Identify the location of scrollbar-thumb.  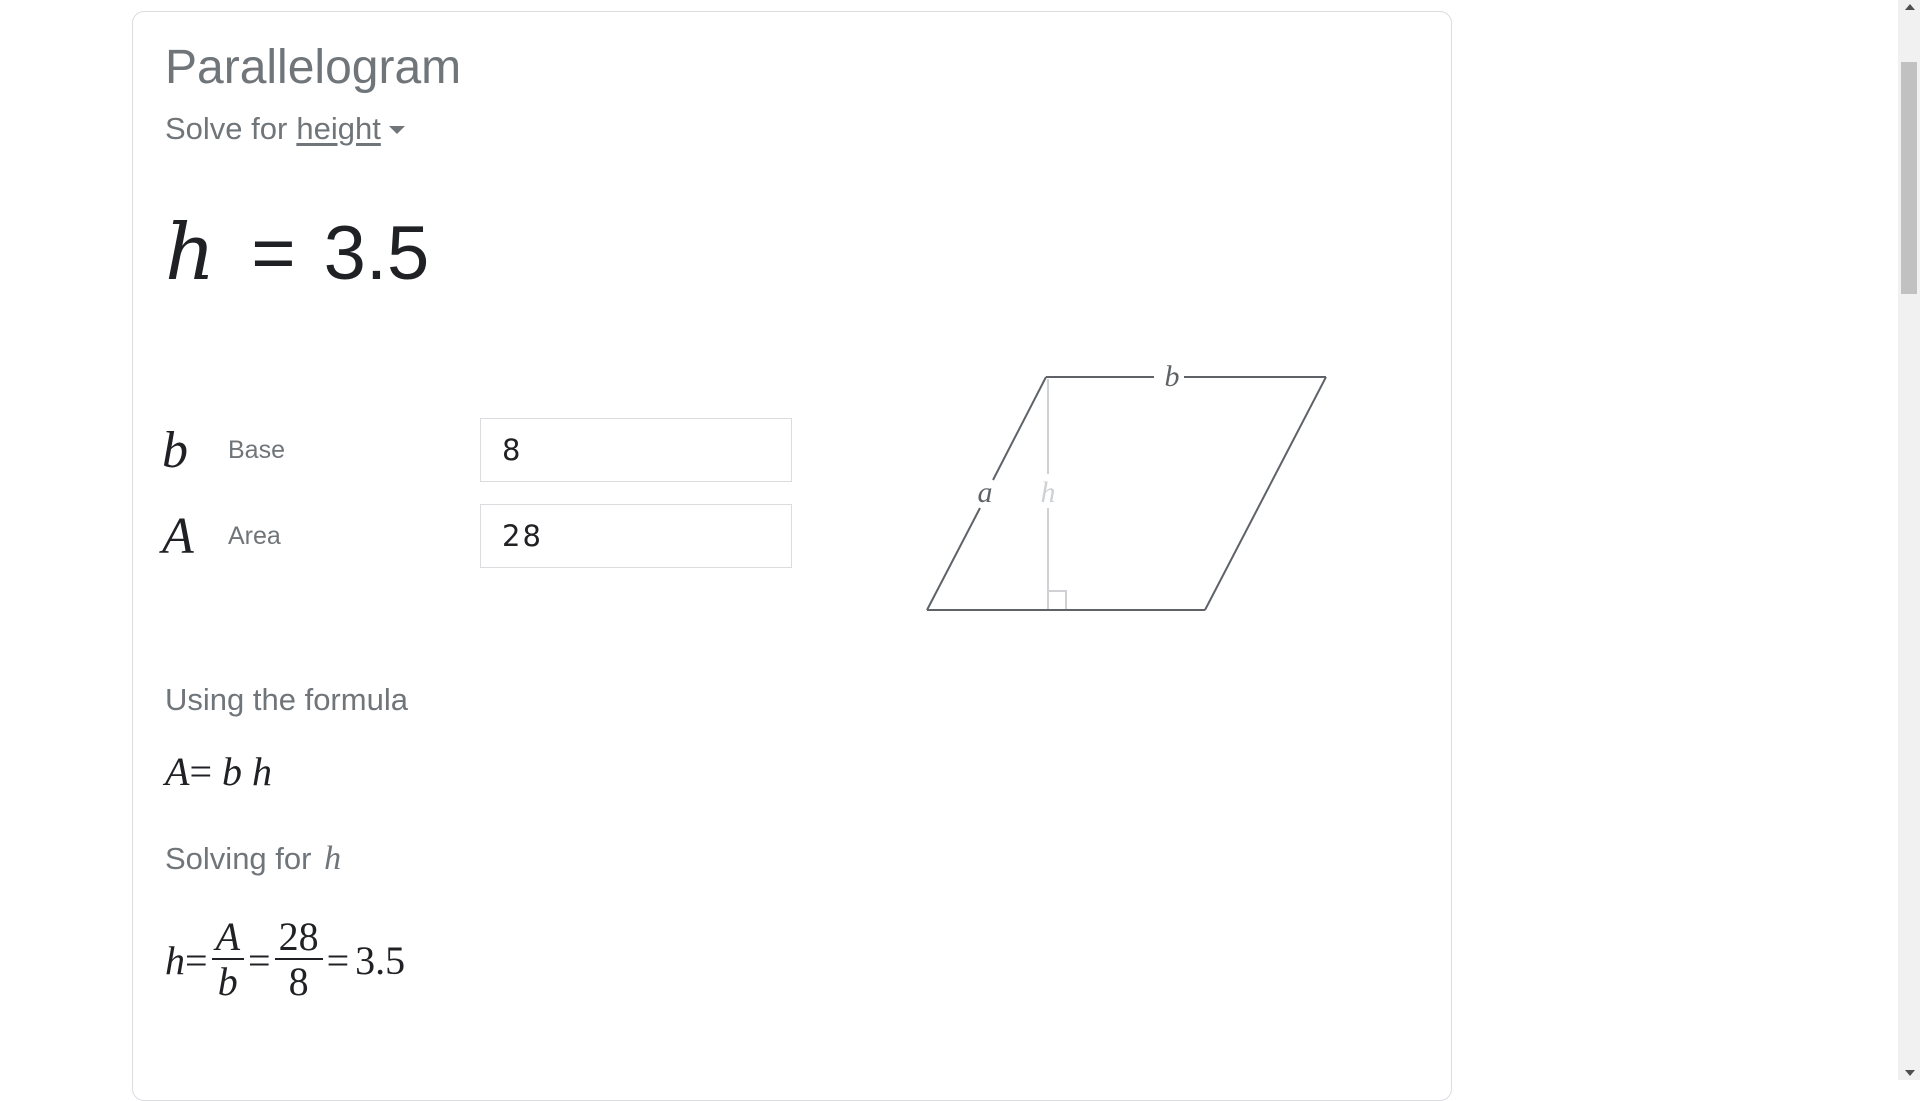
(1909, 178).